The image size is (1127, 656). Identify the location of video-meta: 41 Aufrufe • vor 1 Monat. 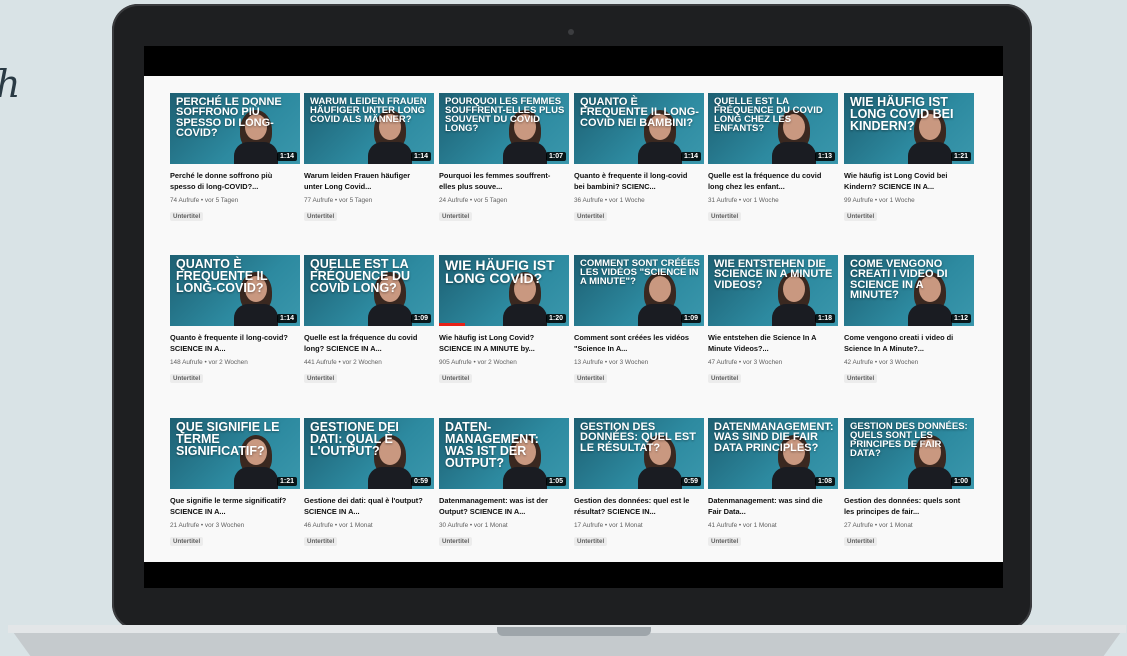
(742, 525).